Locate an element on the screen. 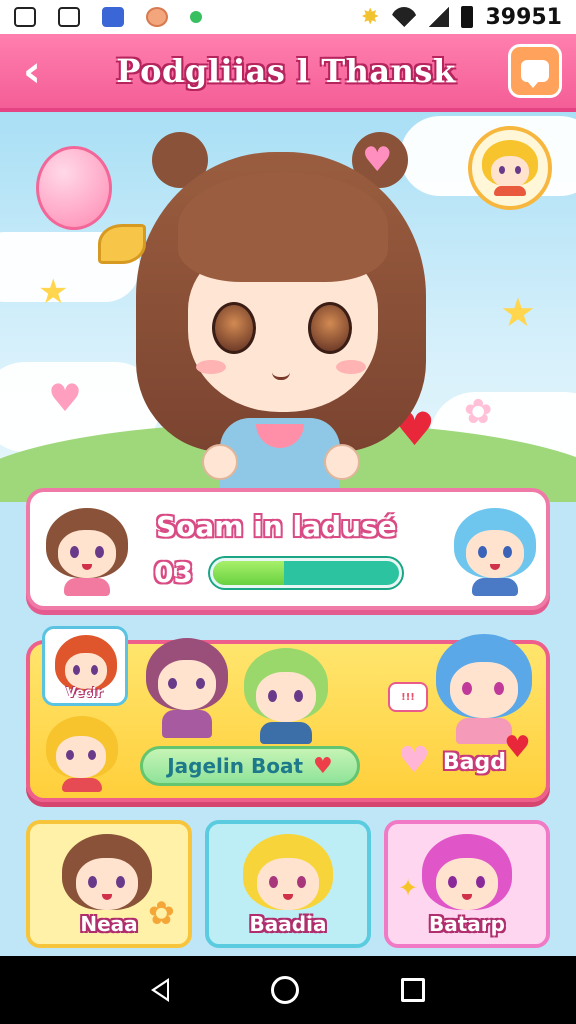 The width and height of the screenshot is (576, 1024). chat-icon is located at coordinates (535, 74).